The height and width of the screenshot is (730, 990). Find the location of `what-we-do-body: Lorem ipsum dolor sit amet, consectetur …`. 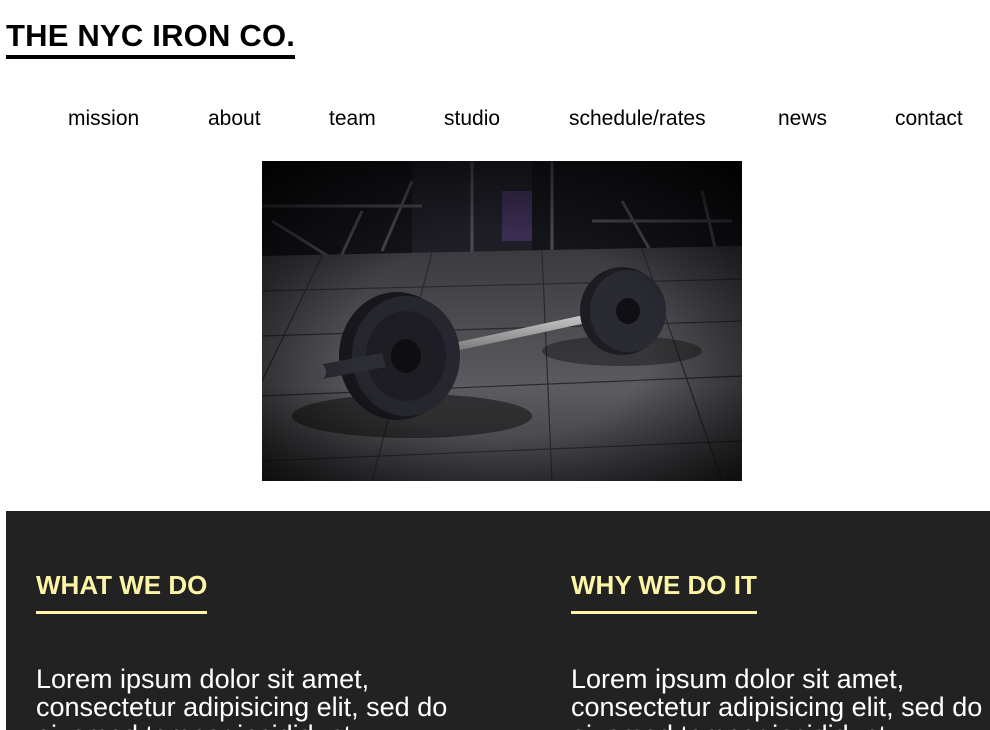

what-we-do-body: Lorem ipsum dolor sit amet, consectetur … is located at coordinates (242, 697).